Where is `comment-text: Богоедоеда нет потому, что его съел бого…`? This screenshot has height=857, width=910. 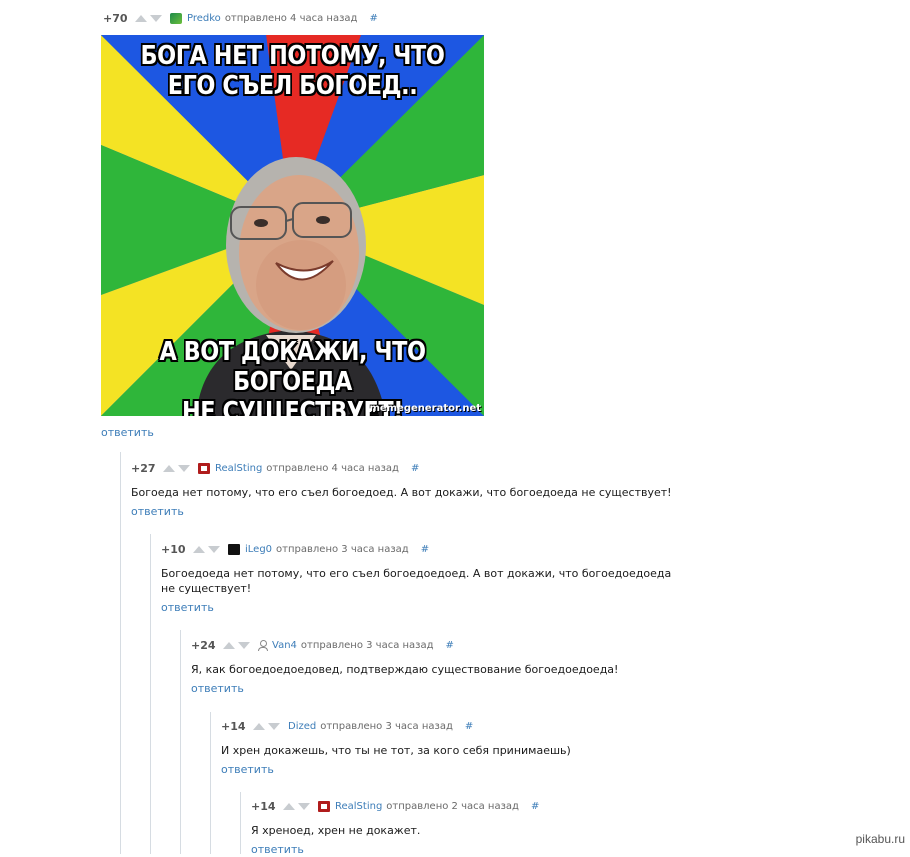 comment-text: Богоедоеда нет потому, что его съел бого… is located at coordinates (416, 581).